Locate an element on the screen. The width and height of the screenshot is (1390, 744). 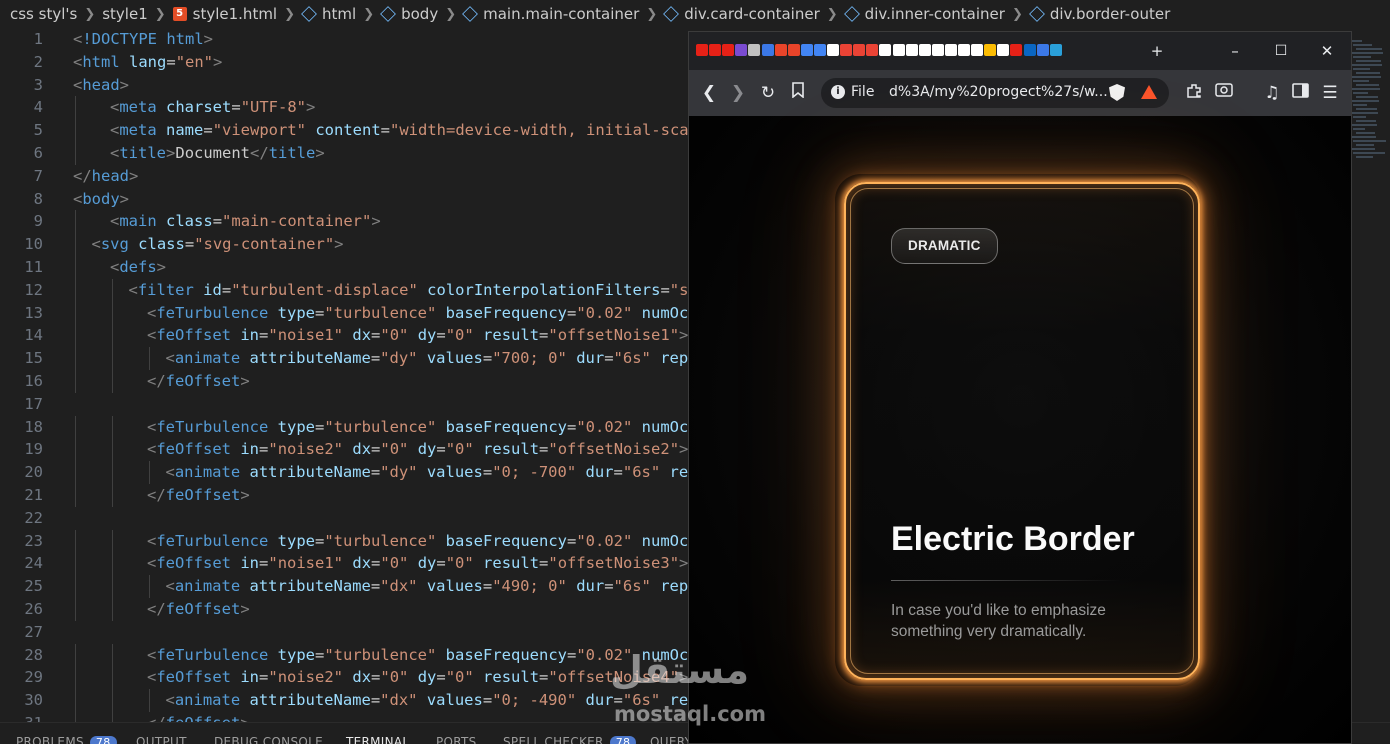
breadcrumb-item: body is located at coordinates (409, 14).